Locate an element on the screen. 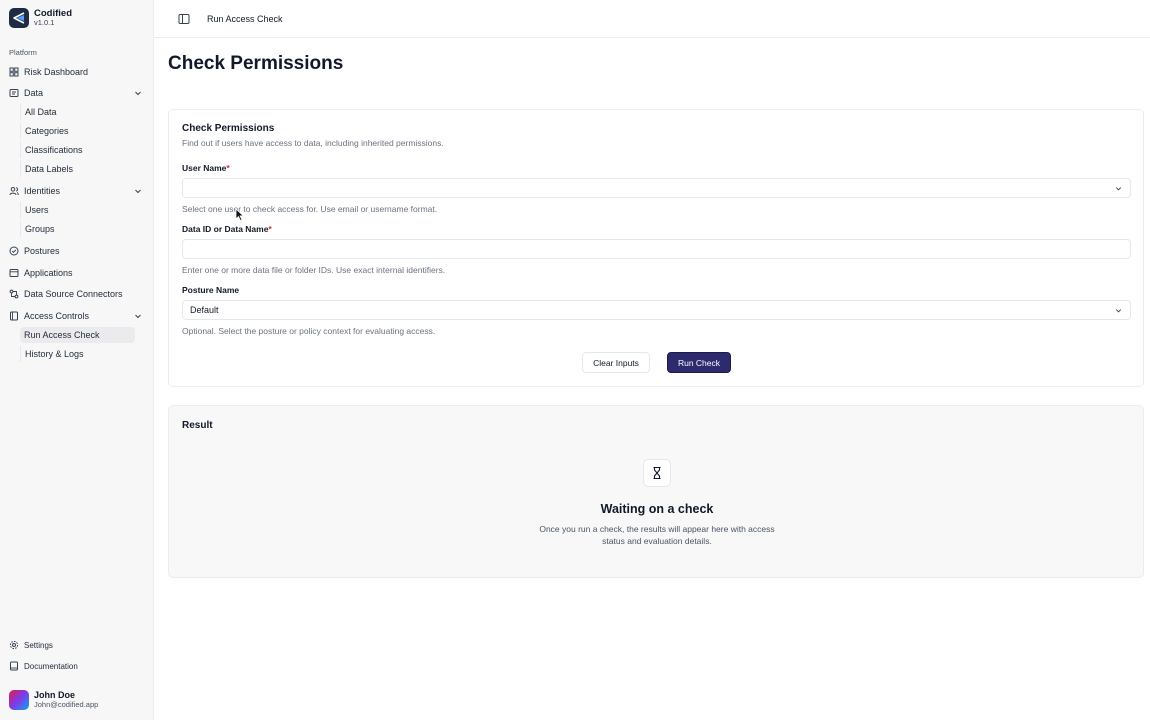 The width and height of the screenshot is (1150, 720). section-label-platform: Platform is located at coordinates (23, 52).